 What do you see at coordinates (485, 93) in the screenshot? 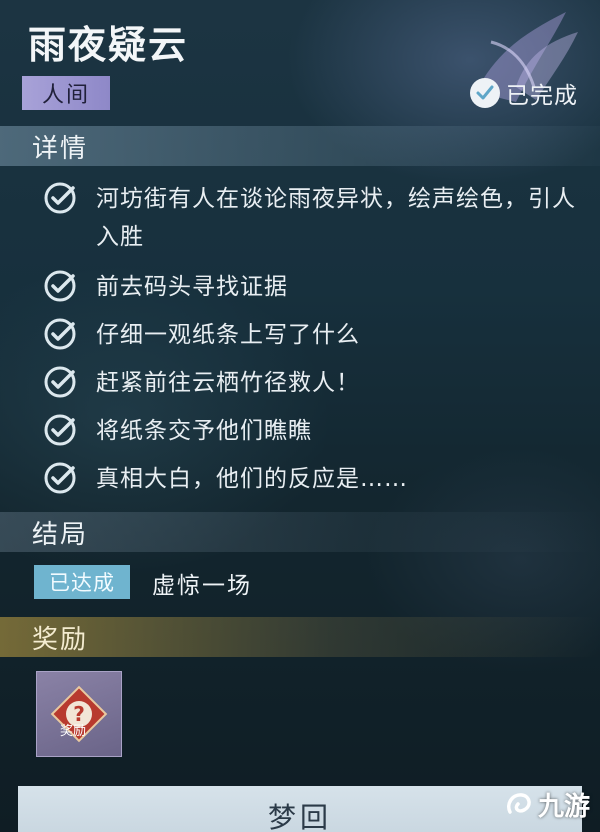
I see `check-circle-icon` at bounding box center [485, 93].